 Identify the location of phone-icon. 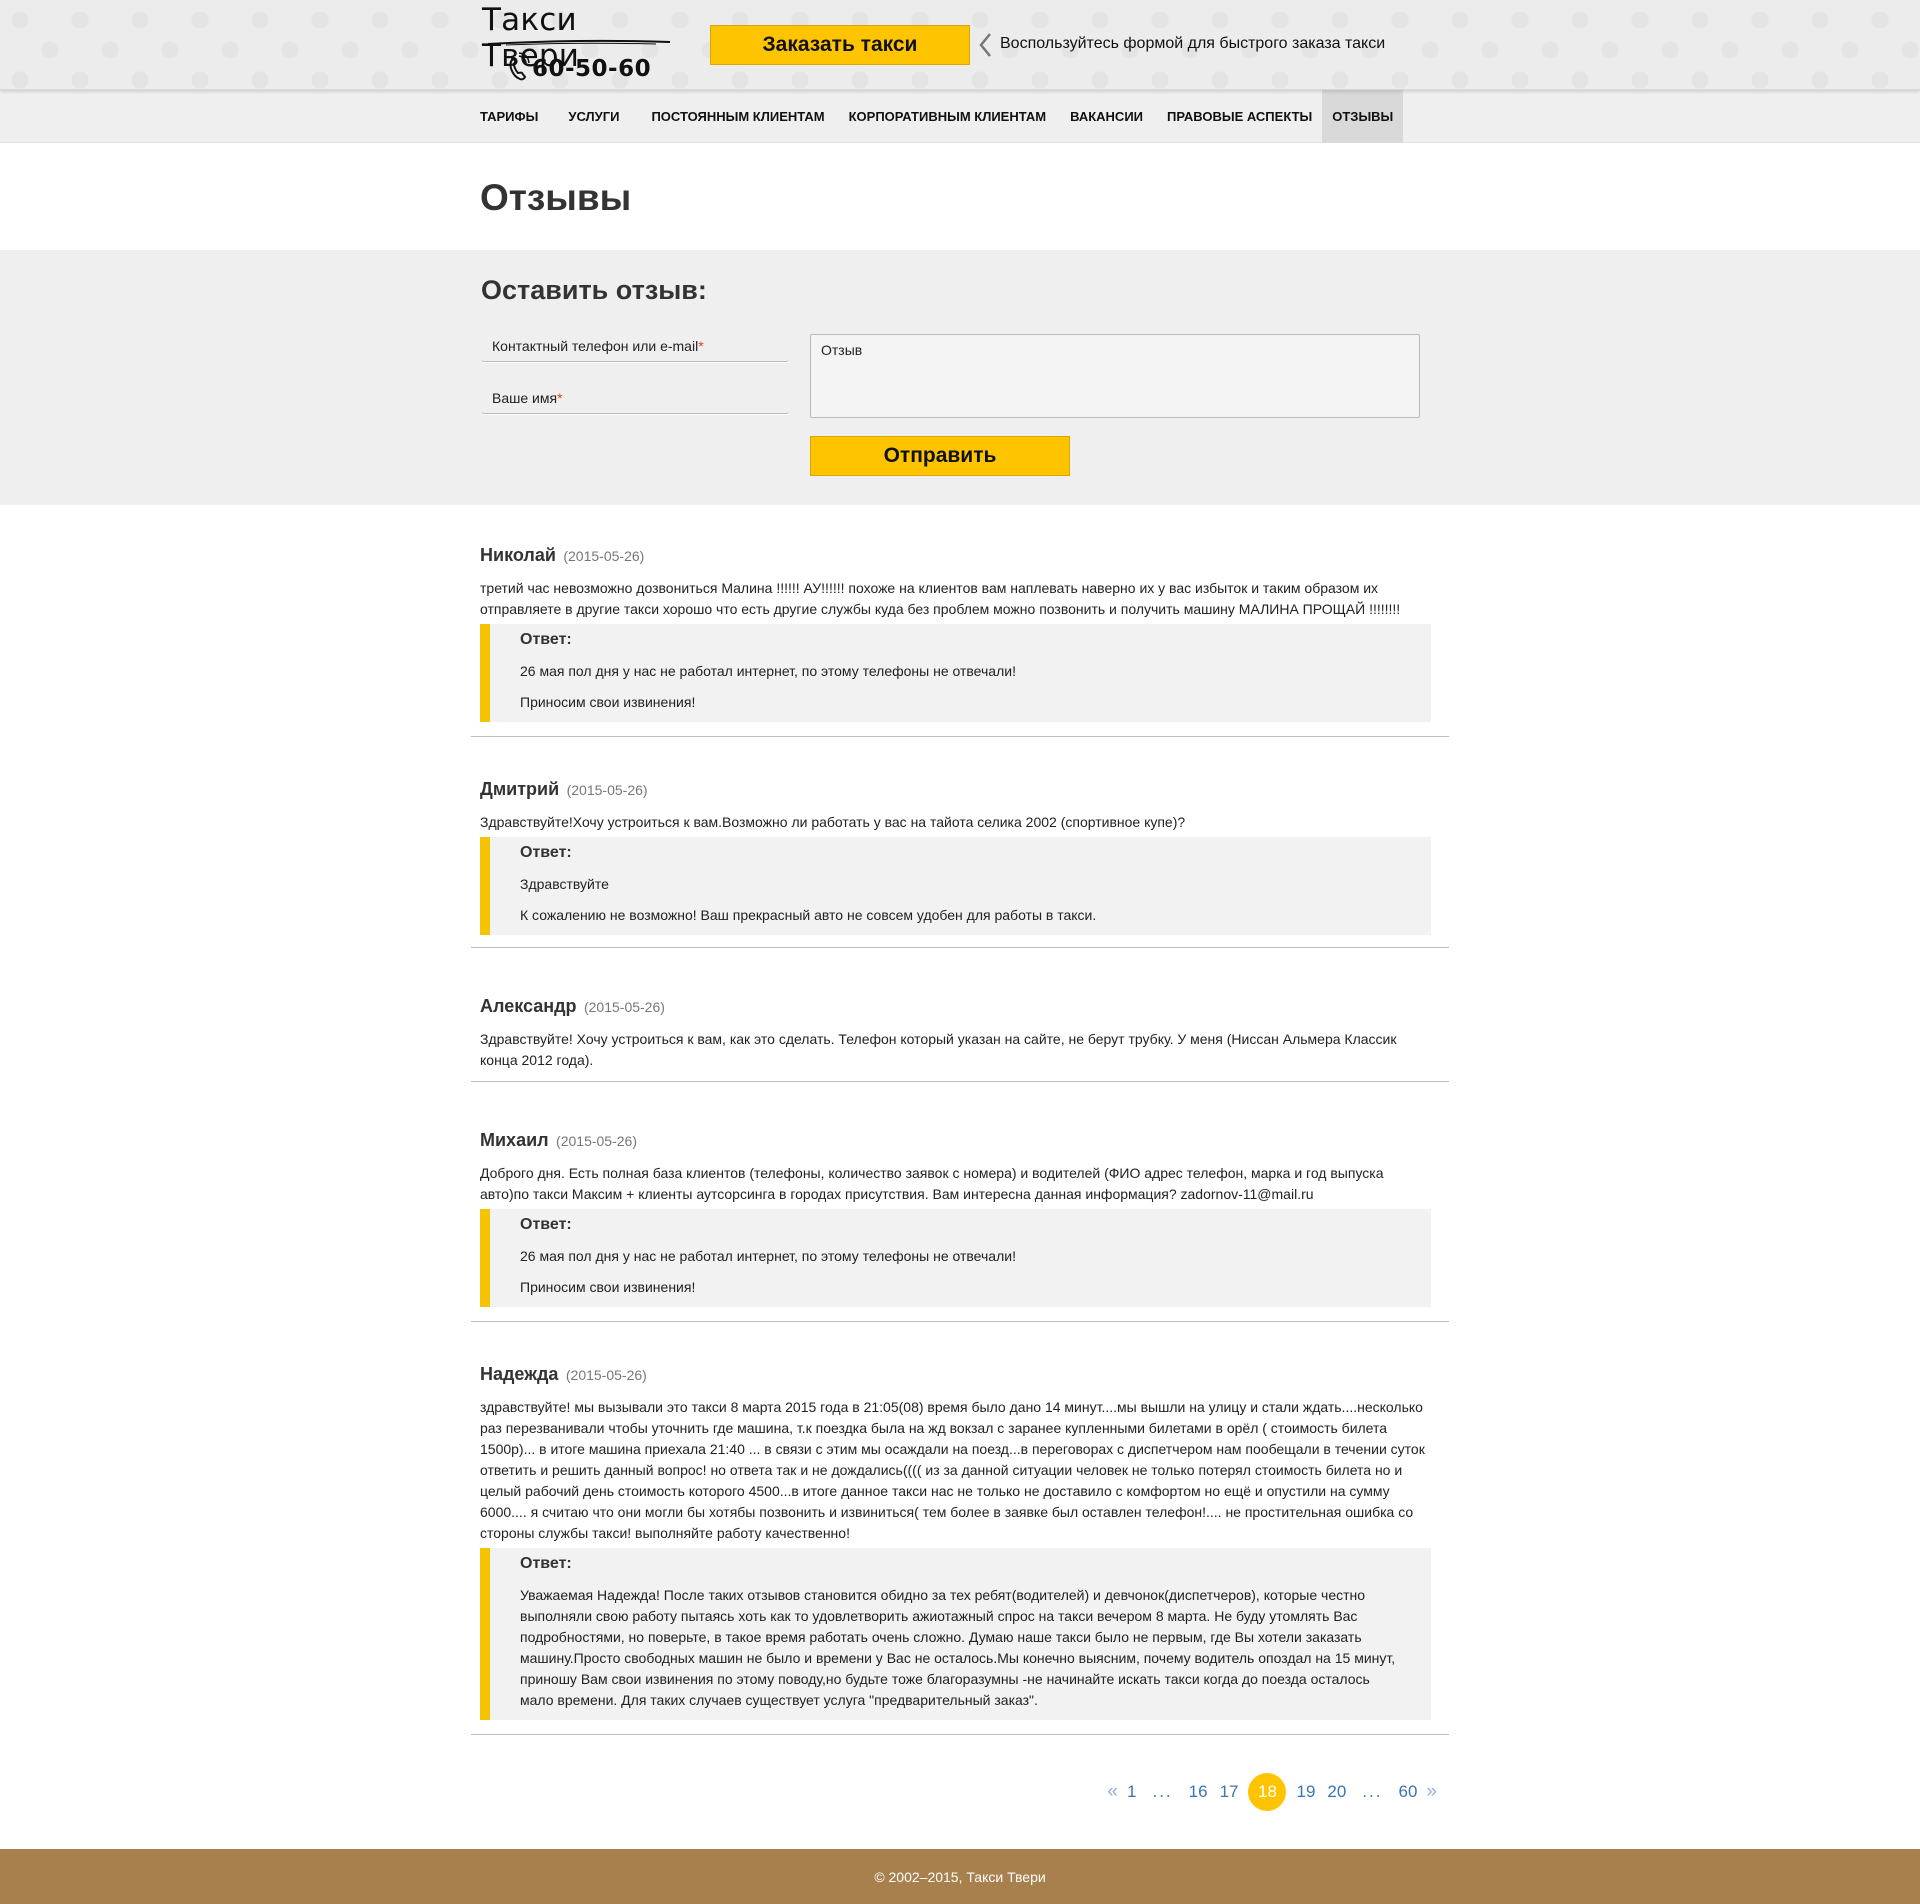
(519, 66).